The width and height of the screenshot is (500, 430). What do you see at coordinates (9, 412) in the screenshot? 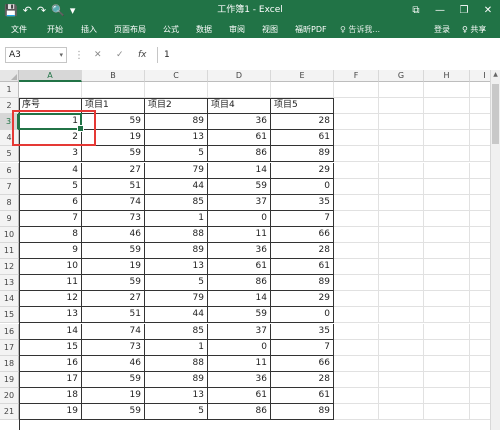
I see `row-header-21: 21` at bounding box center [9, 412].